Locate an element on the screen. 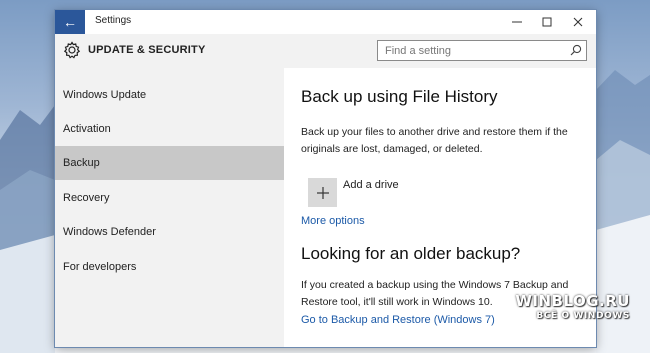 The image size is (650, 353). sidebar-item-for-developers: For developers is located at coordinates (169, 267).